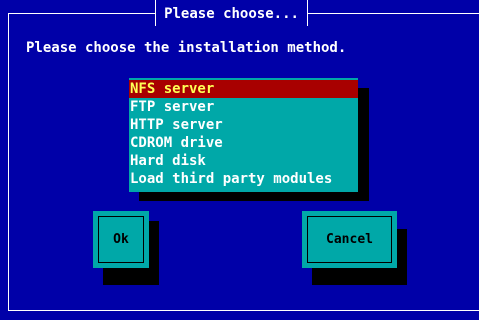 The image size is (479, 320). I want to click on list-item-cdrom-drive: CDROM drive, so click(243, 143).